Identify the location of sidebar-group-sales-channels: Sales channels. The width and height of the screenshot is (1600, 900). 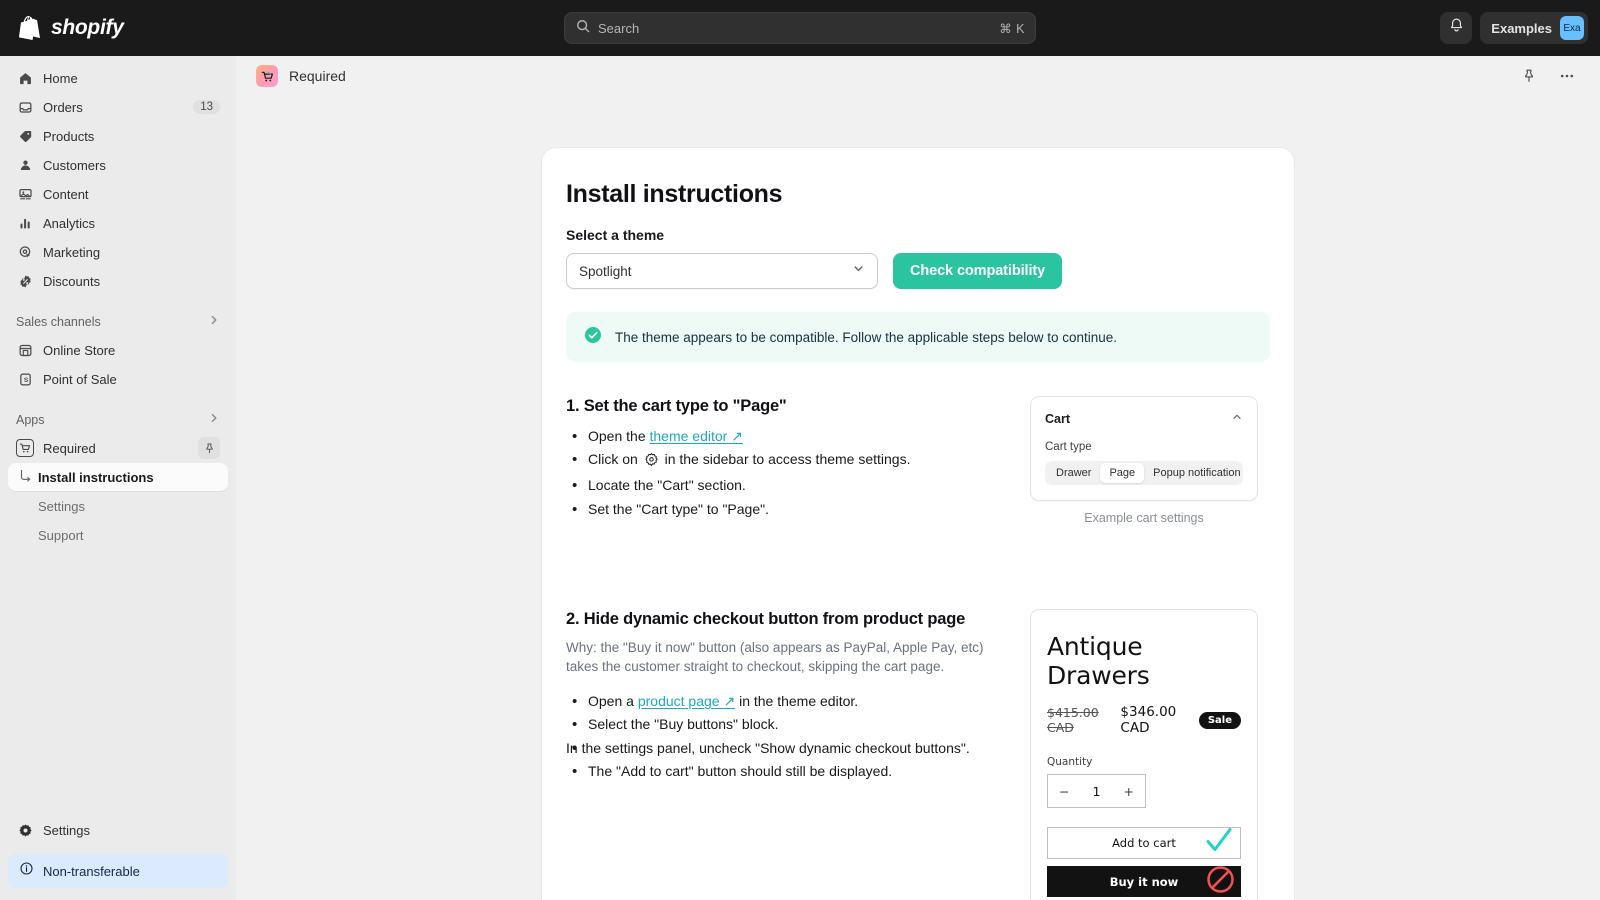
(118, 322).